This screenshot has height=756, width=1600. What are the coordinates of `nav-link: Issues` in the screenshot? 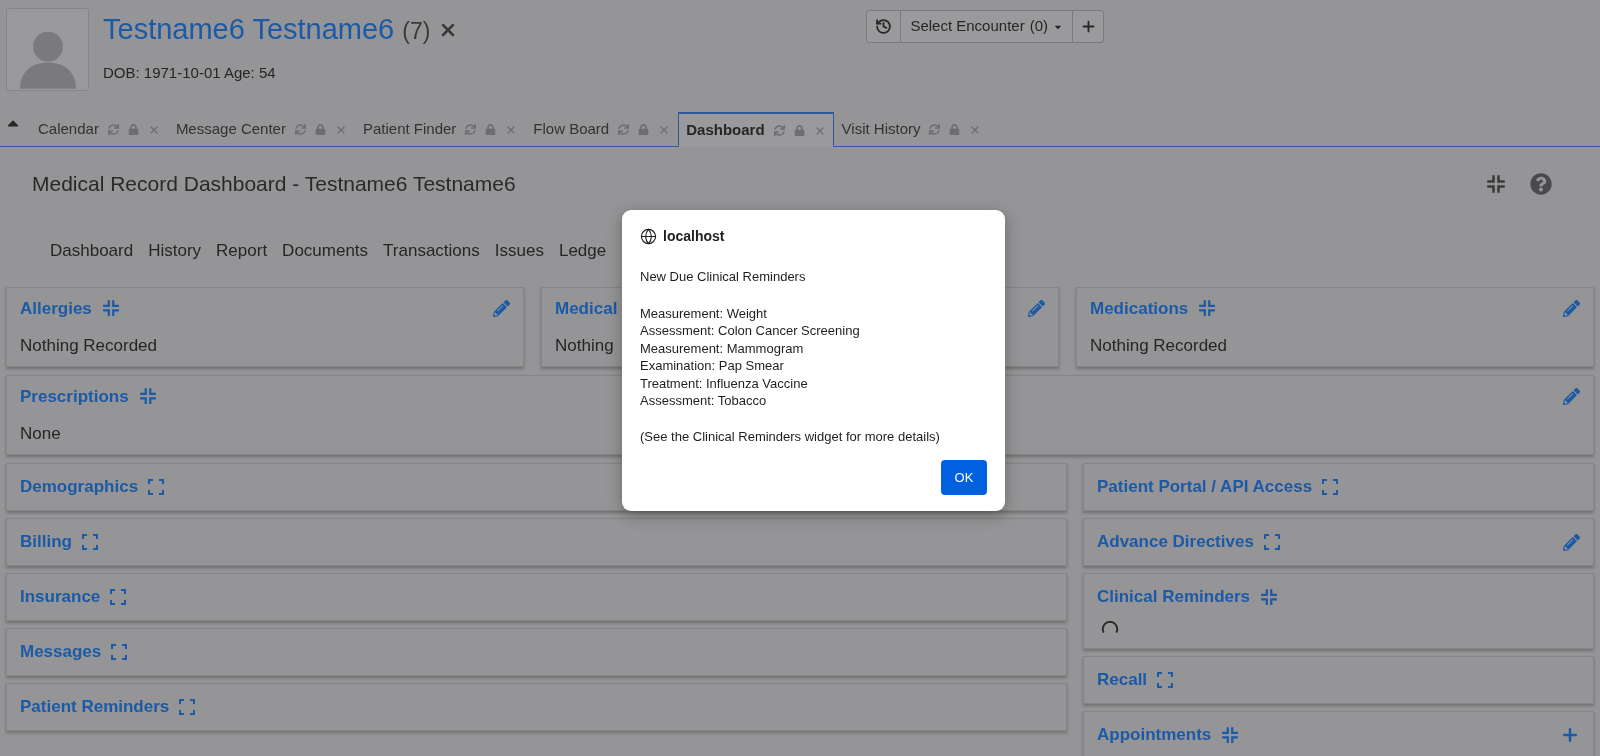 It's located at (519, 251).